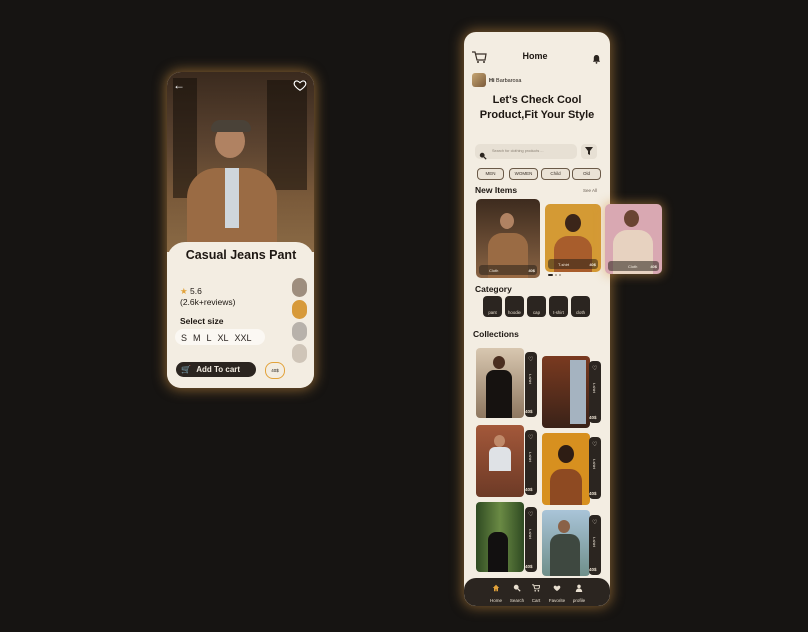 This screenshot has width=808, height=632. Describe the element at coordinates (180, 85) in the screenshot. I see `back-arrow-icon: ←` at that location.